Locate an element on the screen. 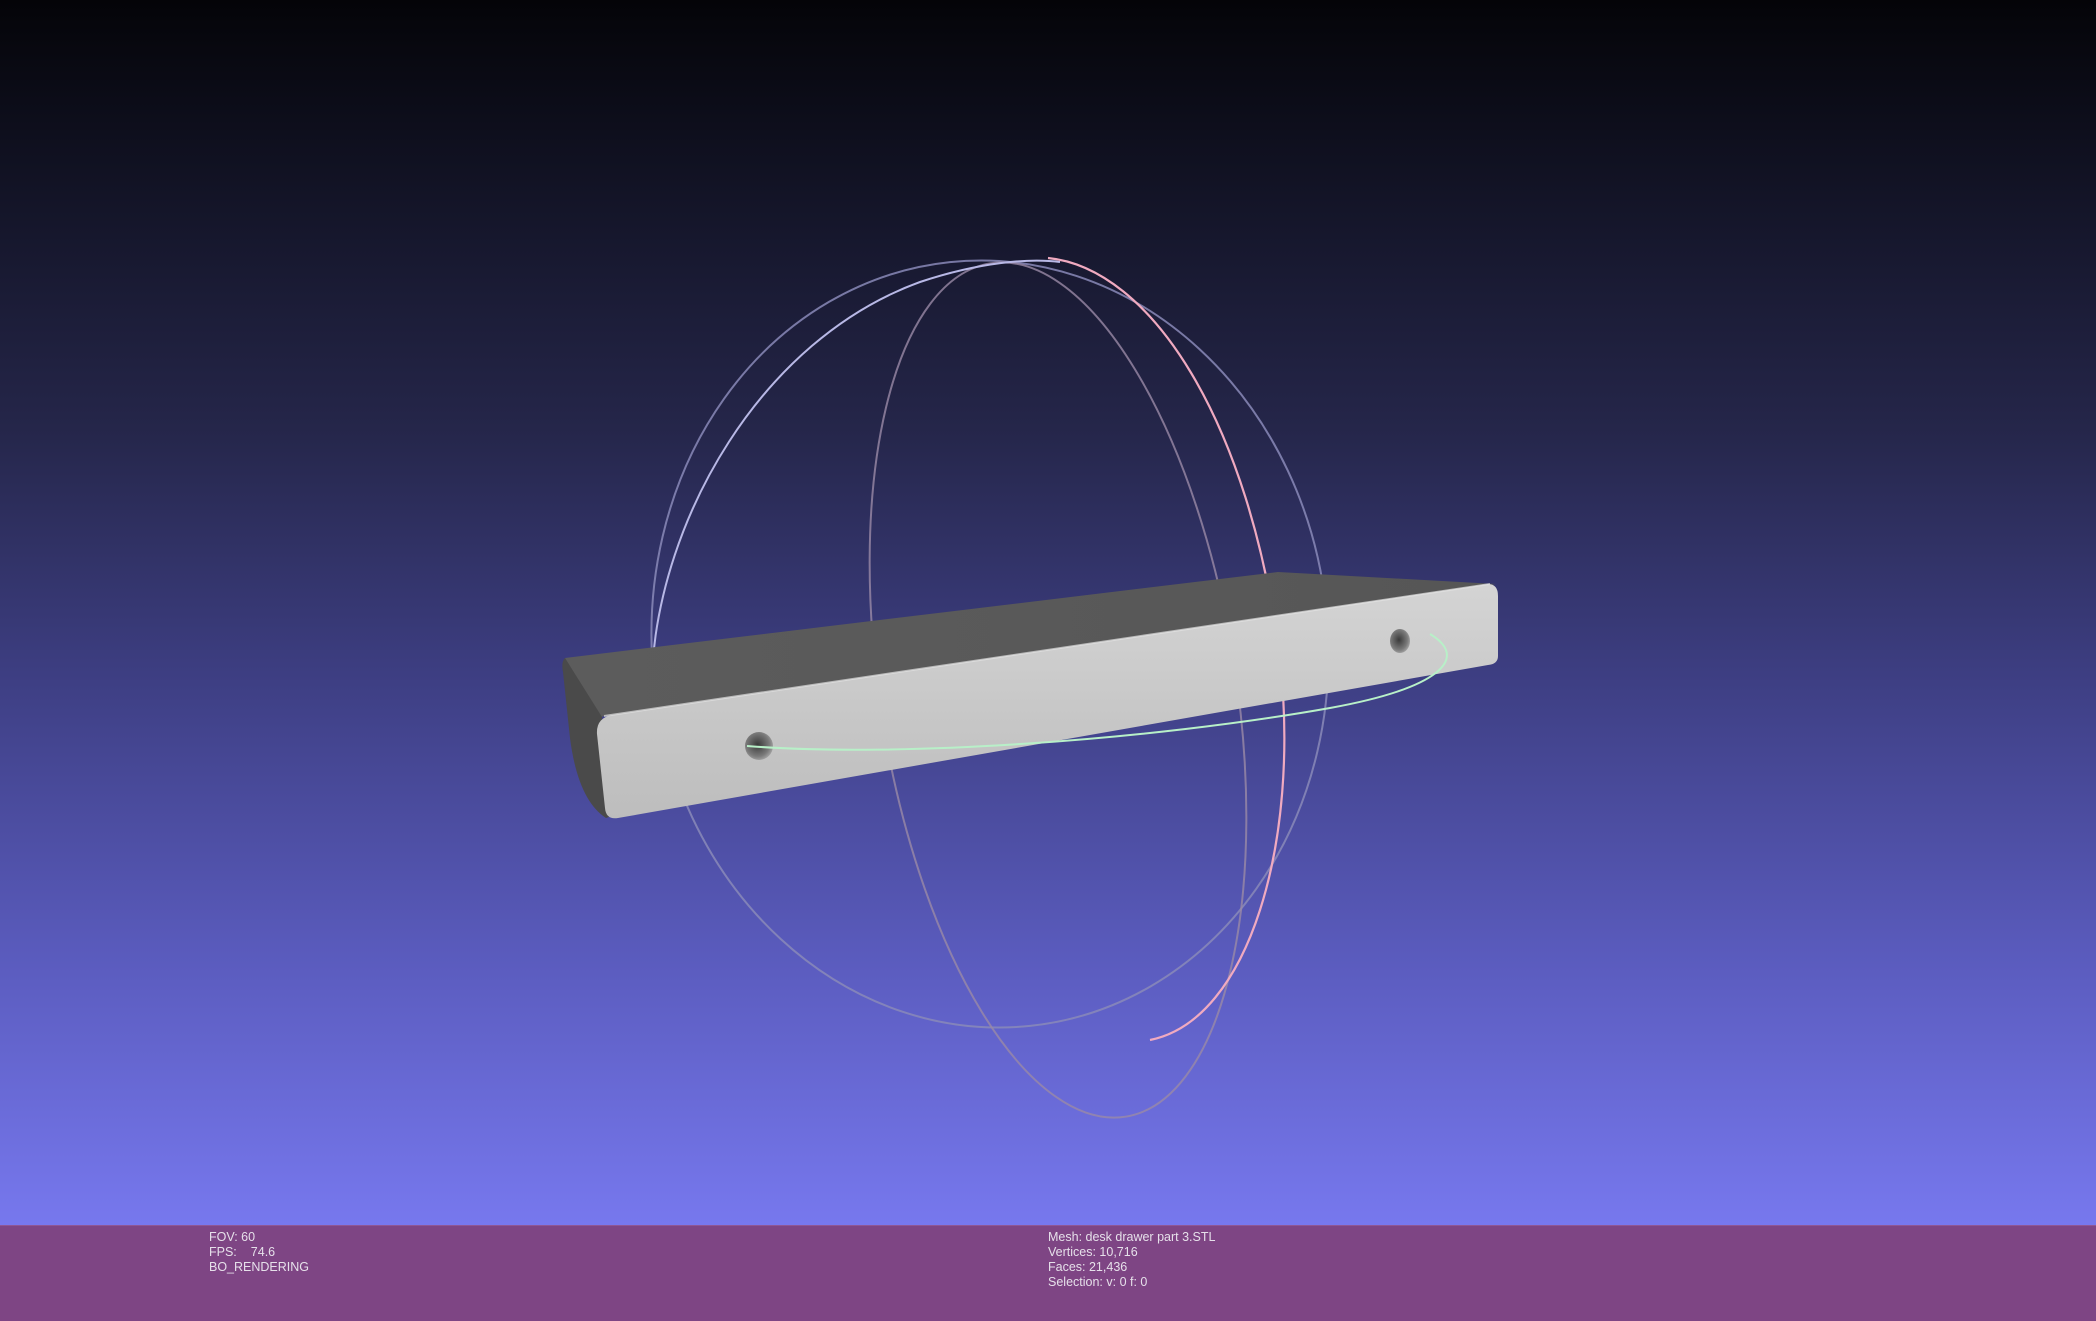 This screenshot has height=1321, width=2096. vertex-count: Vertices: 10,716 is located at coordinates (1093, 1252).